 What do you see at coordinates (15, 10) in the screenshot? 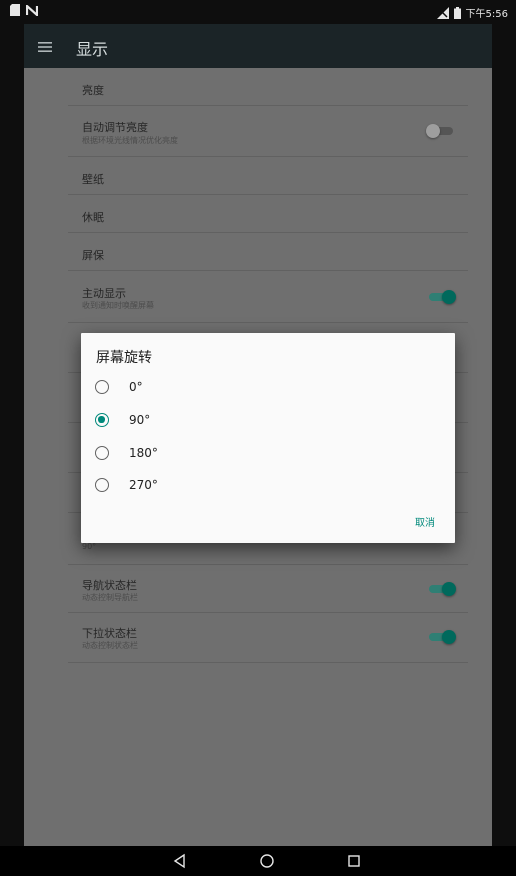
I see `sd-card-icon` at bounding box center [15, 10].